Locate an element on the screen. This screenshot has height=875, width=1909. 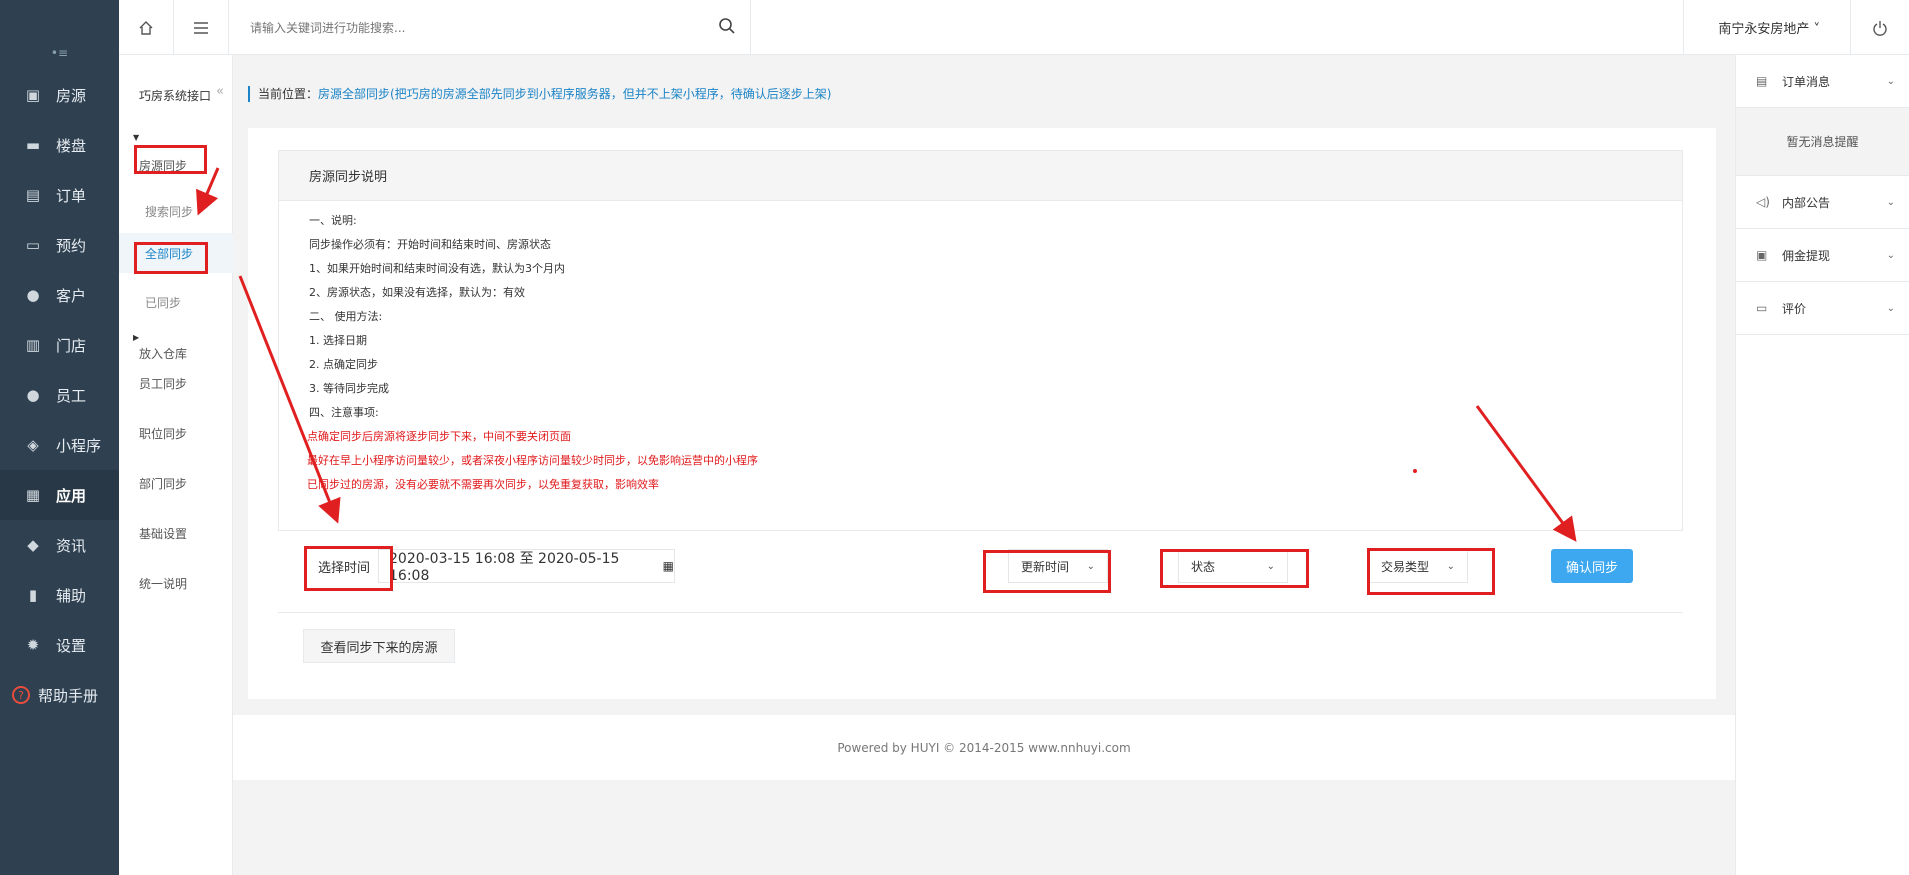
nav-item: ✹ 设置 is located at coordinates (59, 645).